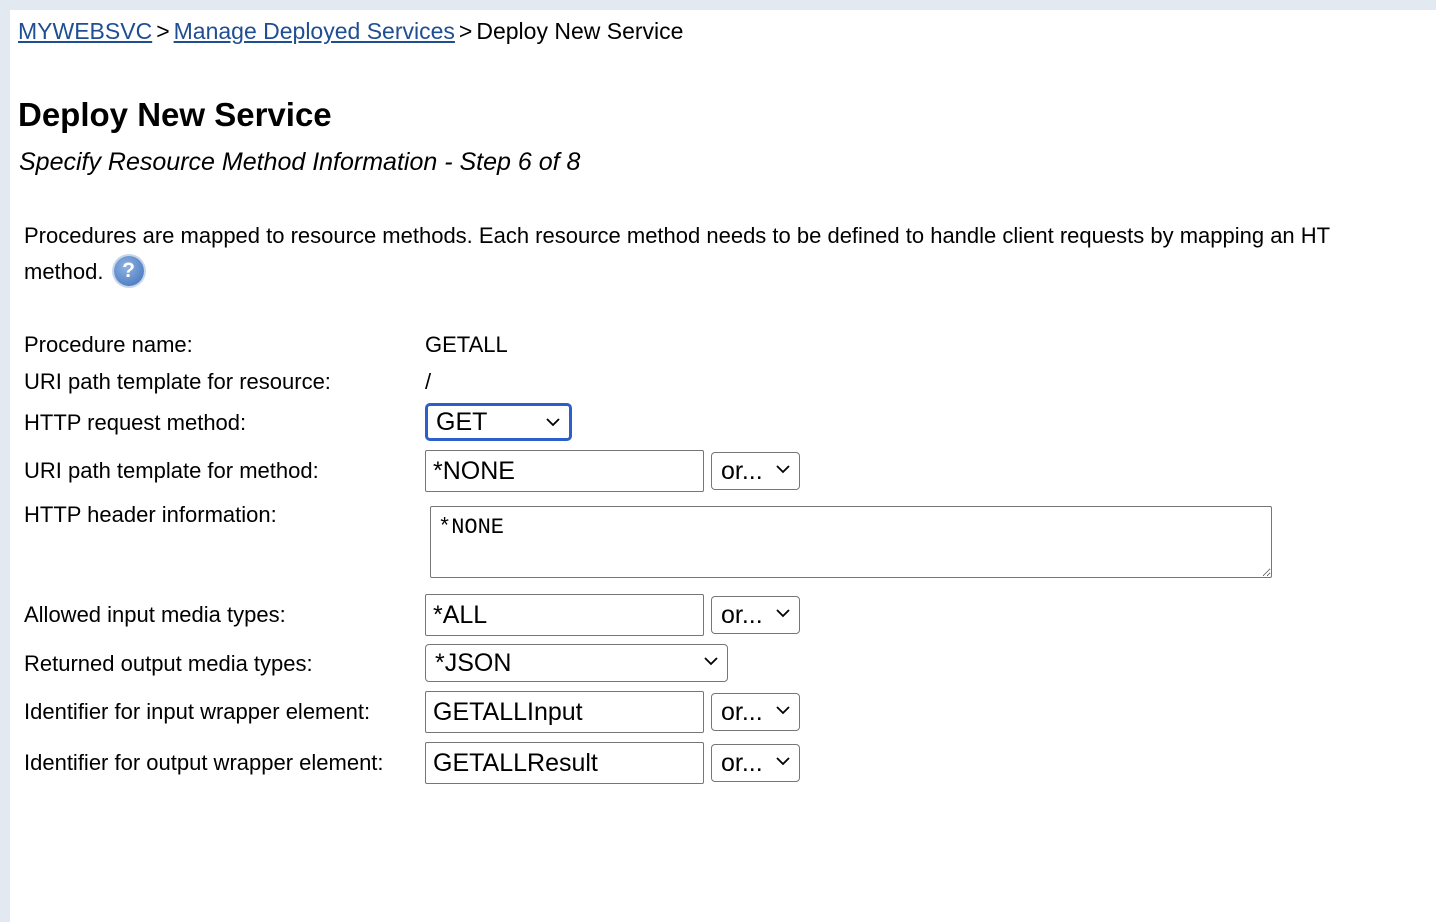 This screenshot has height=922, width=1436. I want to click on output-wrapper-label: Identifier for output wrapper element:, so click(204, 762).